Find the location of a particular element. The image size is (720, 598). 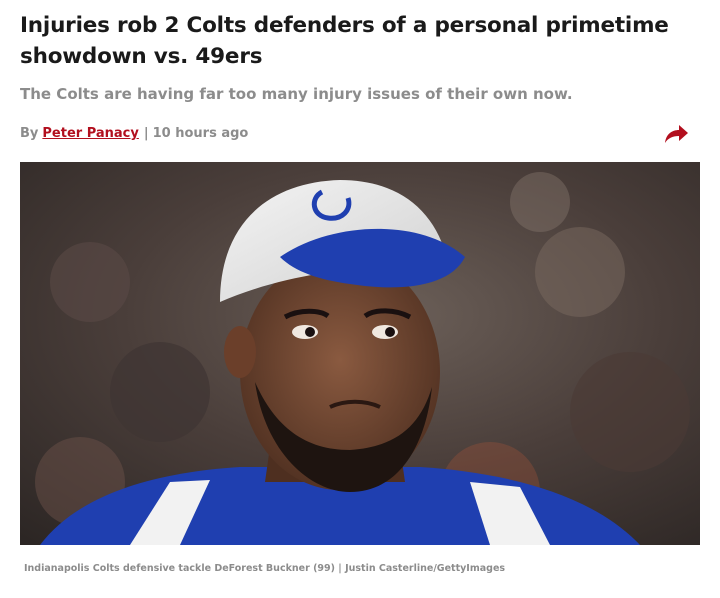

author-link: Peter Panacy is located at coordinates (90, 134).